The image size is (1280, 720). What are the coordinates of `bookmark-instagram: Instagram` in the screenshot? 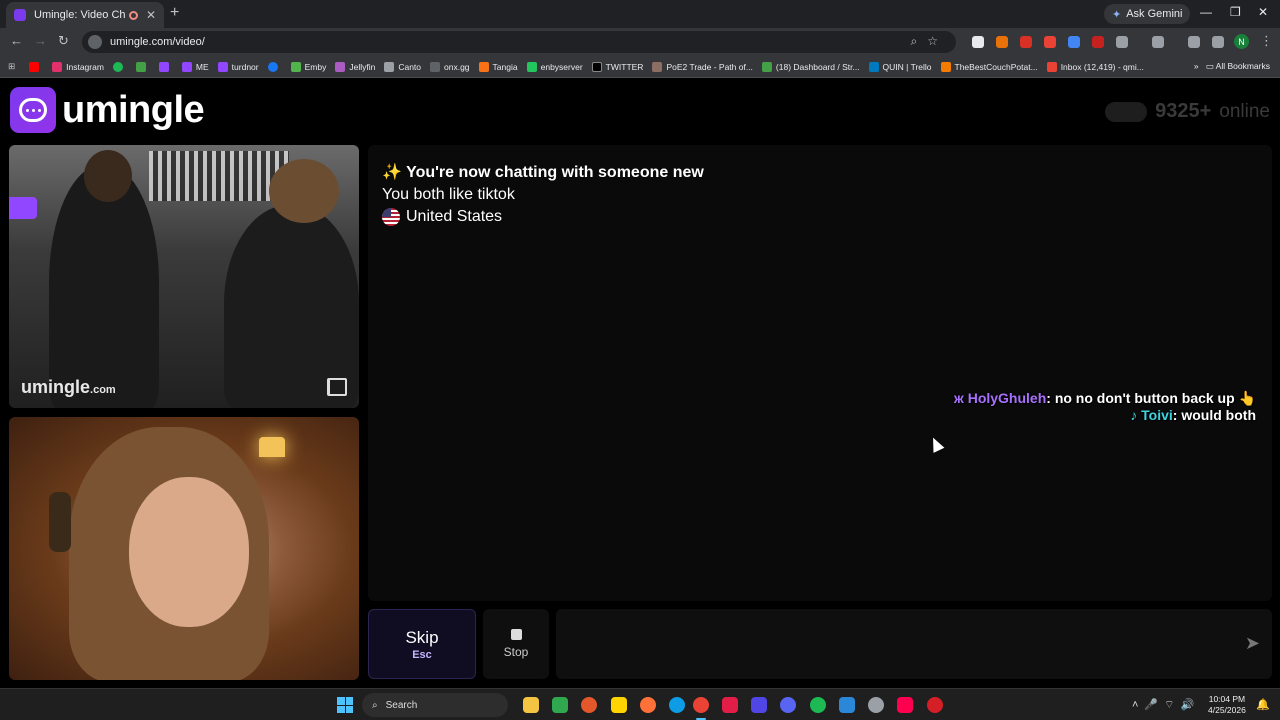 It's located at (78, 66).